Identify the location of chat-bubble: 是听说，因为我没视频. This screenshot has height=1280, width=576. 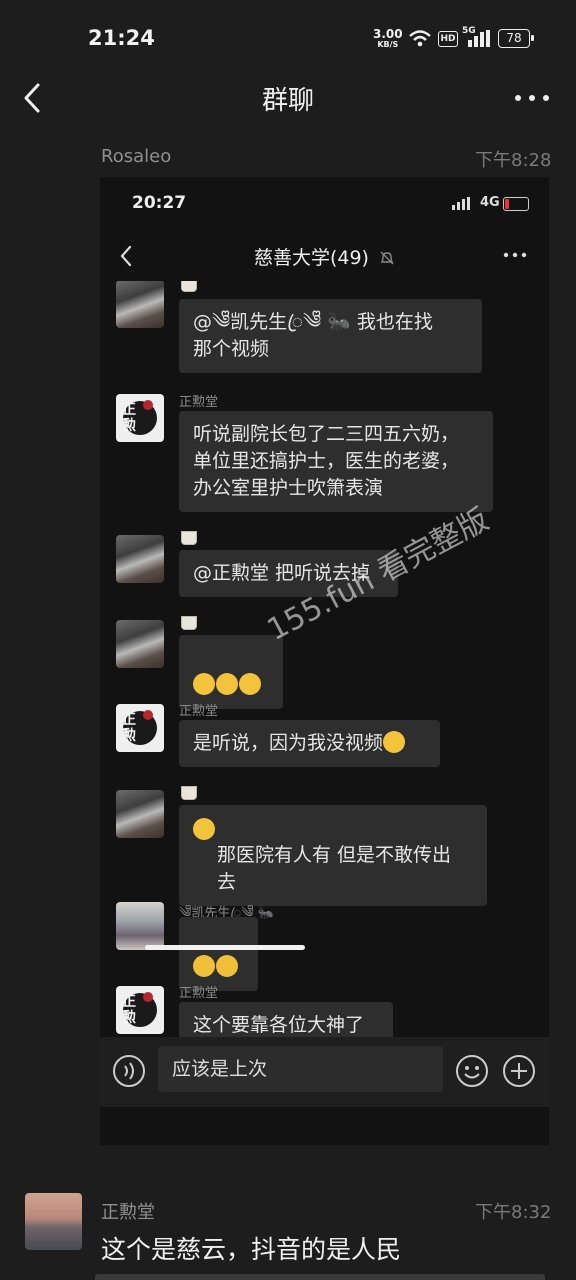
(309, 743).